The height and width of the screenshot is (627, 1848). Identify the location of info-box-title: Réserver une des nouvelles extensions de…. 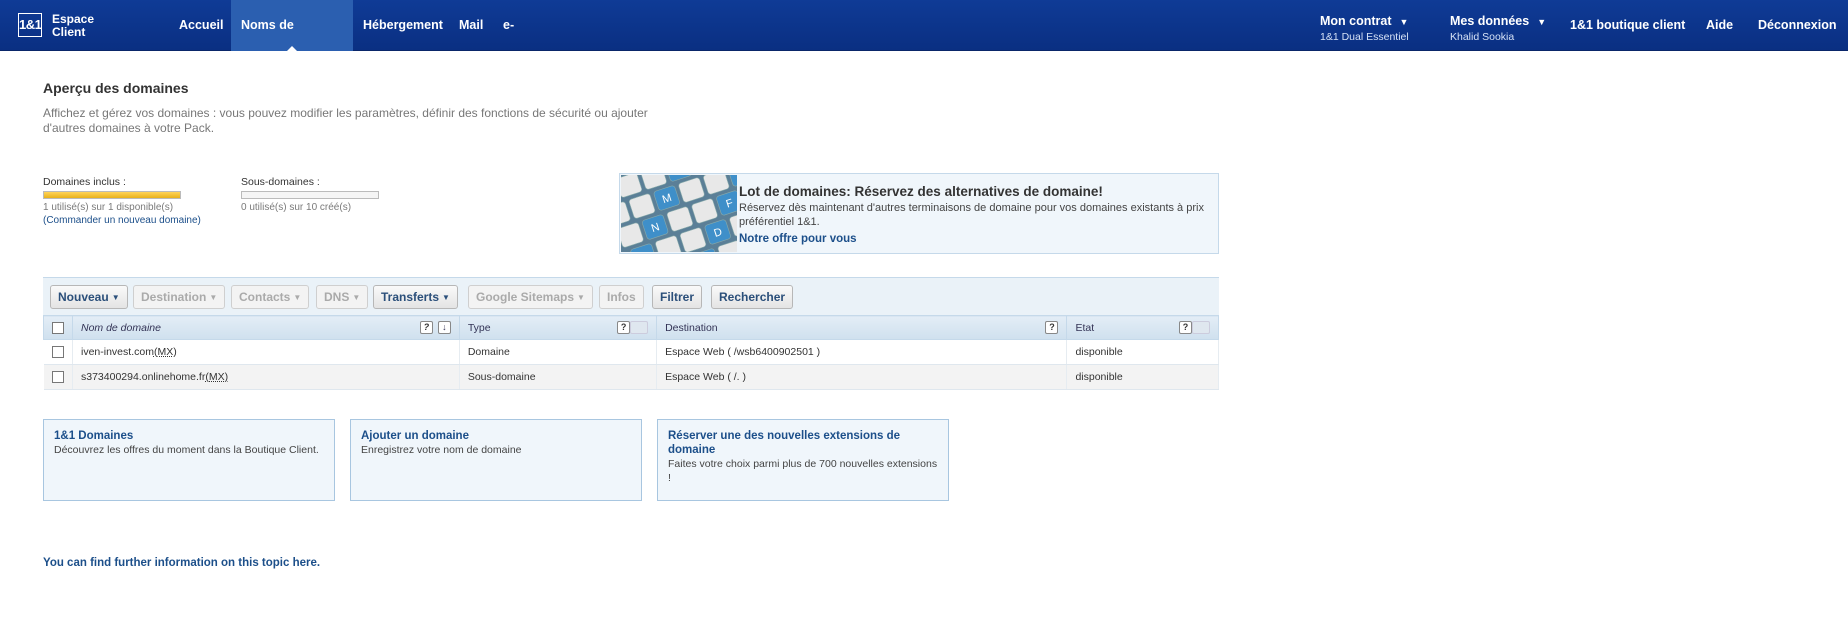
(803, 443).